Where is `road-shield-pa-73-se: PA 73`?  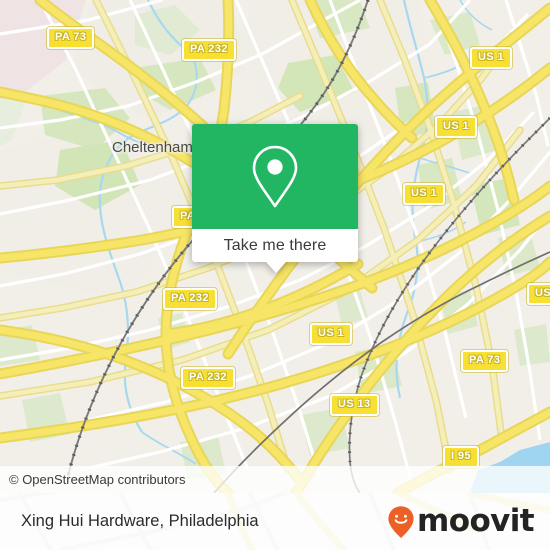
road-shield-pa-73-se: PA 73 is located at coordinates (485, 361).